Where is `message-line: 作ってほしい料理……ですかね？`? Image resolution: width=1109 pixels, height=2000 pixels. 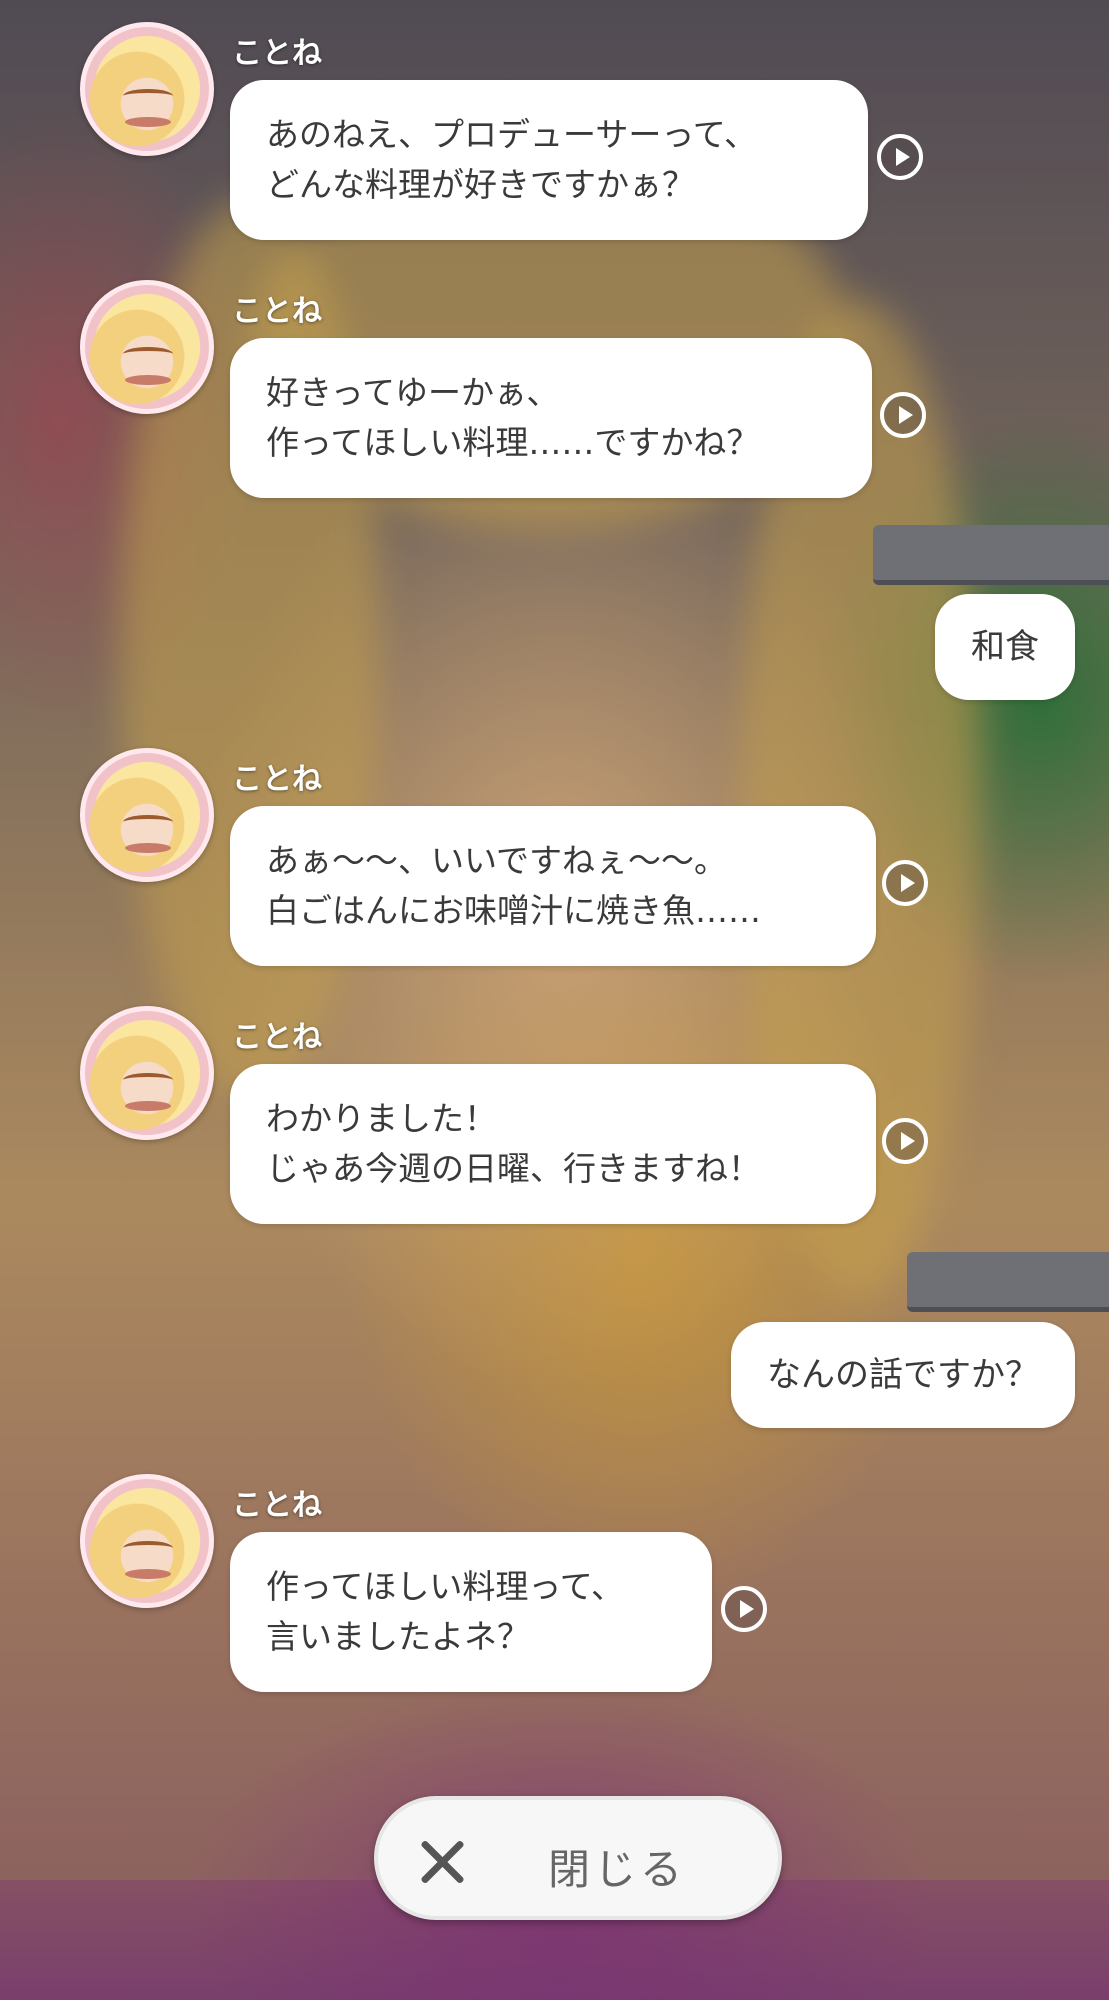 message-line: 作ってほしい料理……ですかね？ is located at coordinates (513, 442).